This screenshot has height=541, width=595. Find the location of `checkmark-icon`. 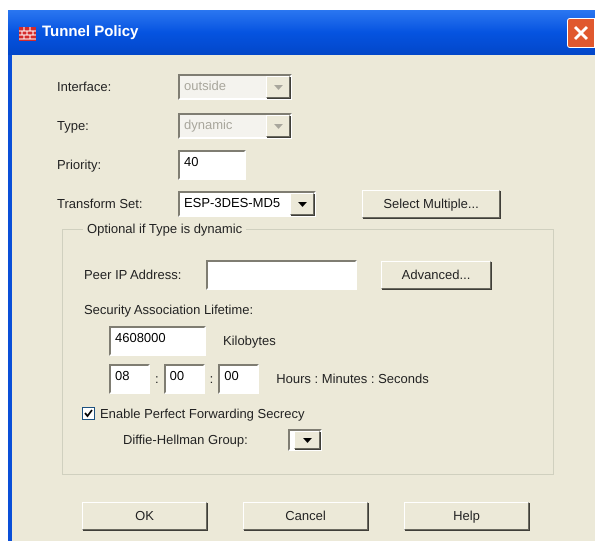

checkmark-icon is located at coordinates (88, 413).